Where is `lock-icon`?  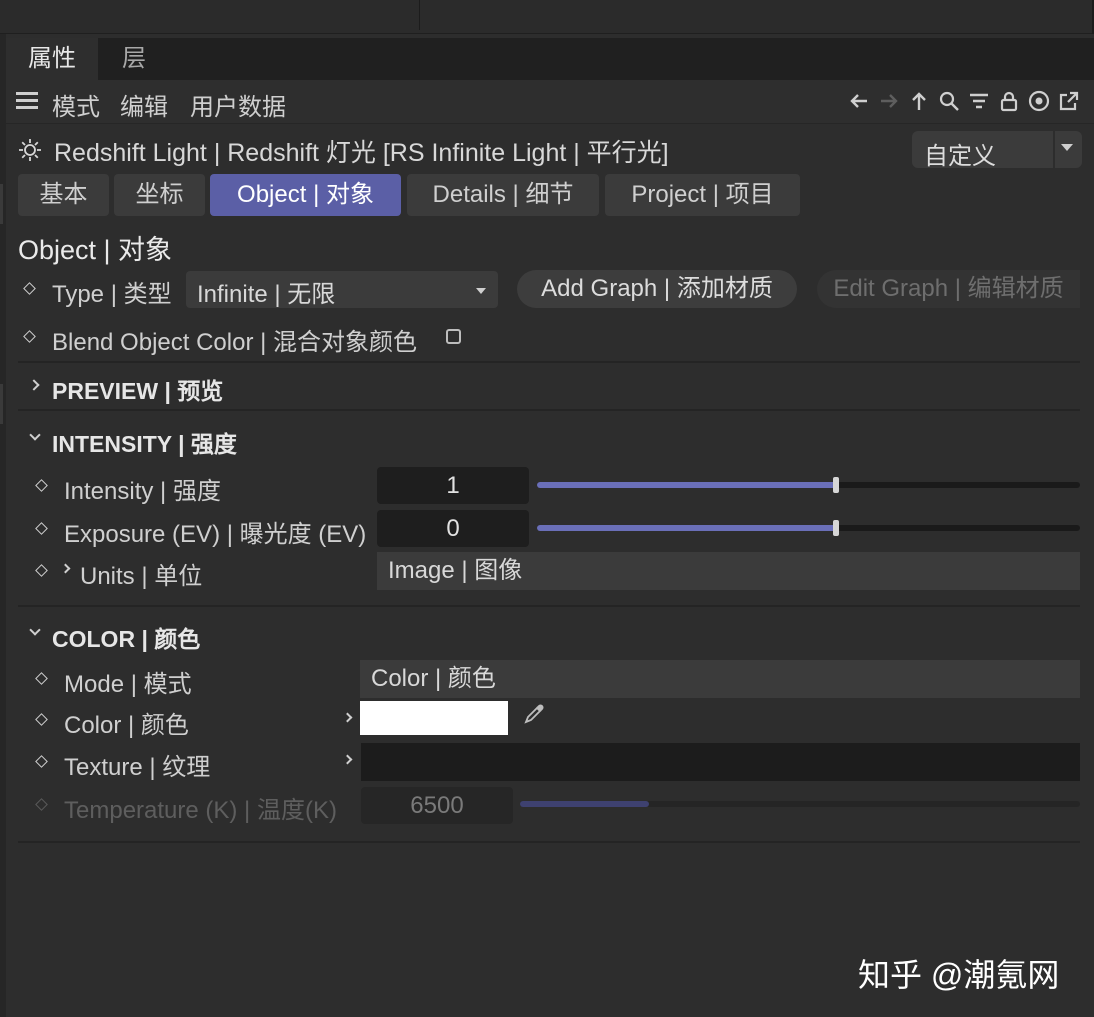
lock-icon is located at coordinates (1009, 101).